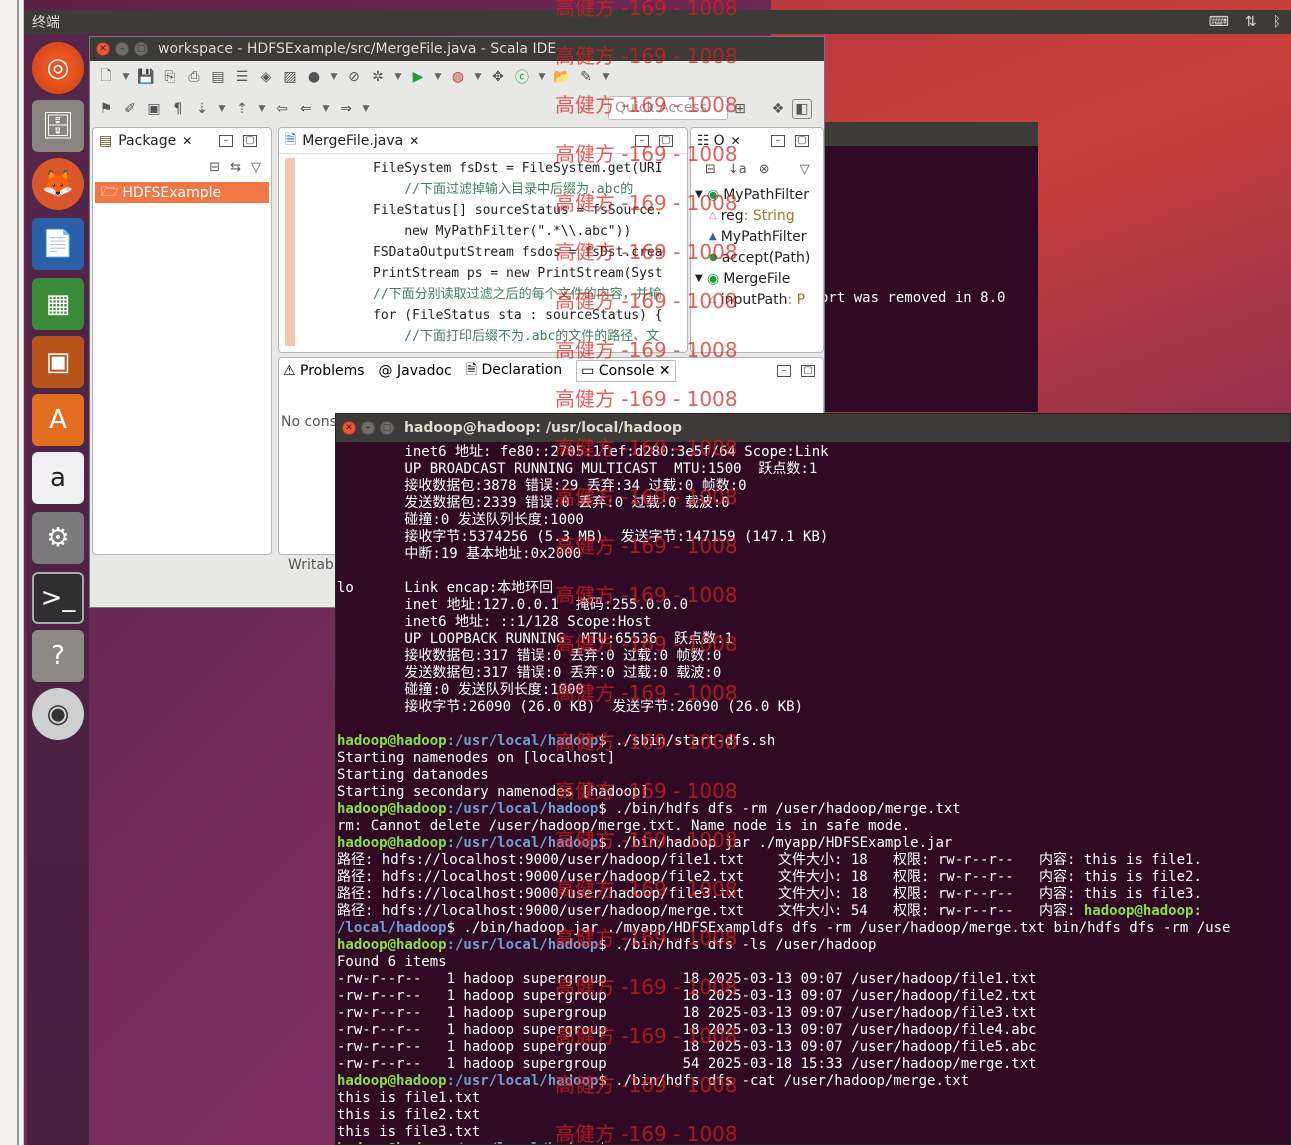  I want to click on collapse-all-icon: ⊟, so click(214, 167).